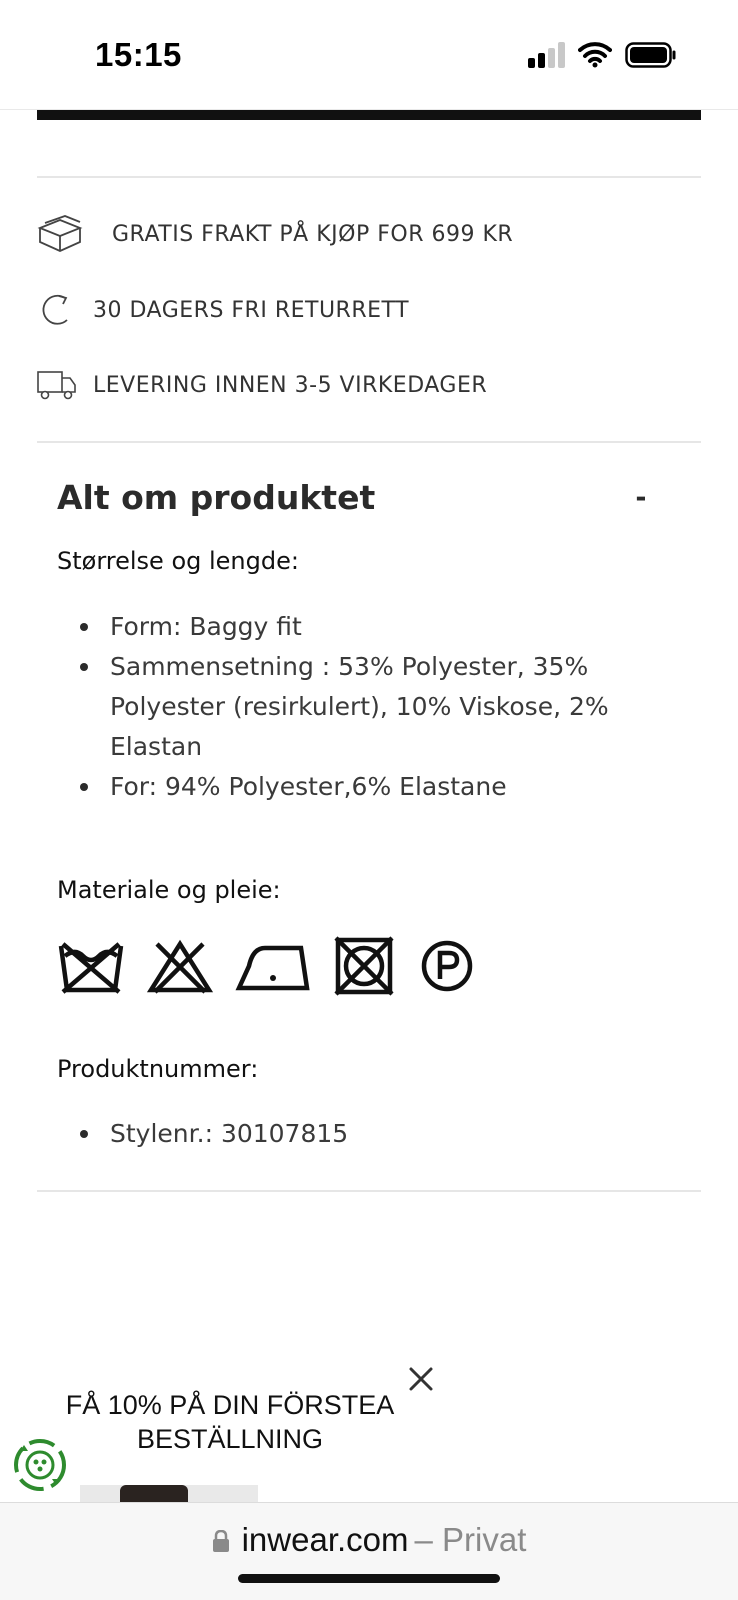 The image size is (738, 1600). Describe the element at coordinates (65, 310) in the screenshot. I see `return-arrow-icon` at that location.